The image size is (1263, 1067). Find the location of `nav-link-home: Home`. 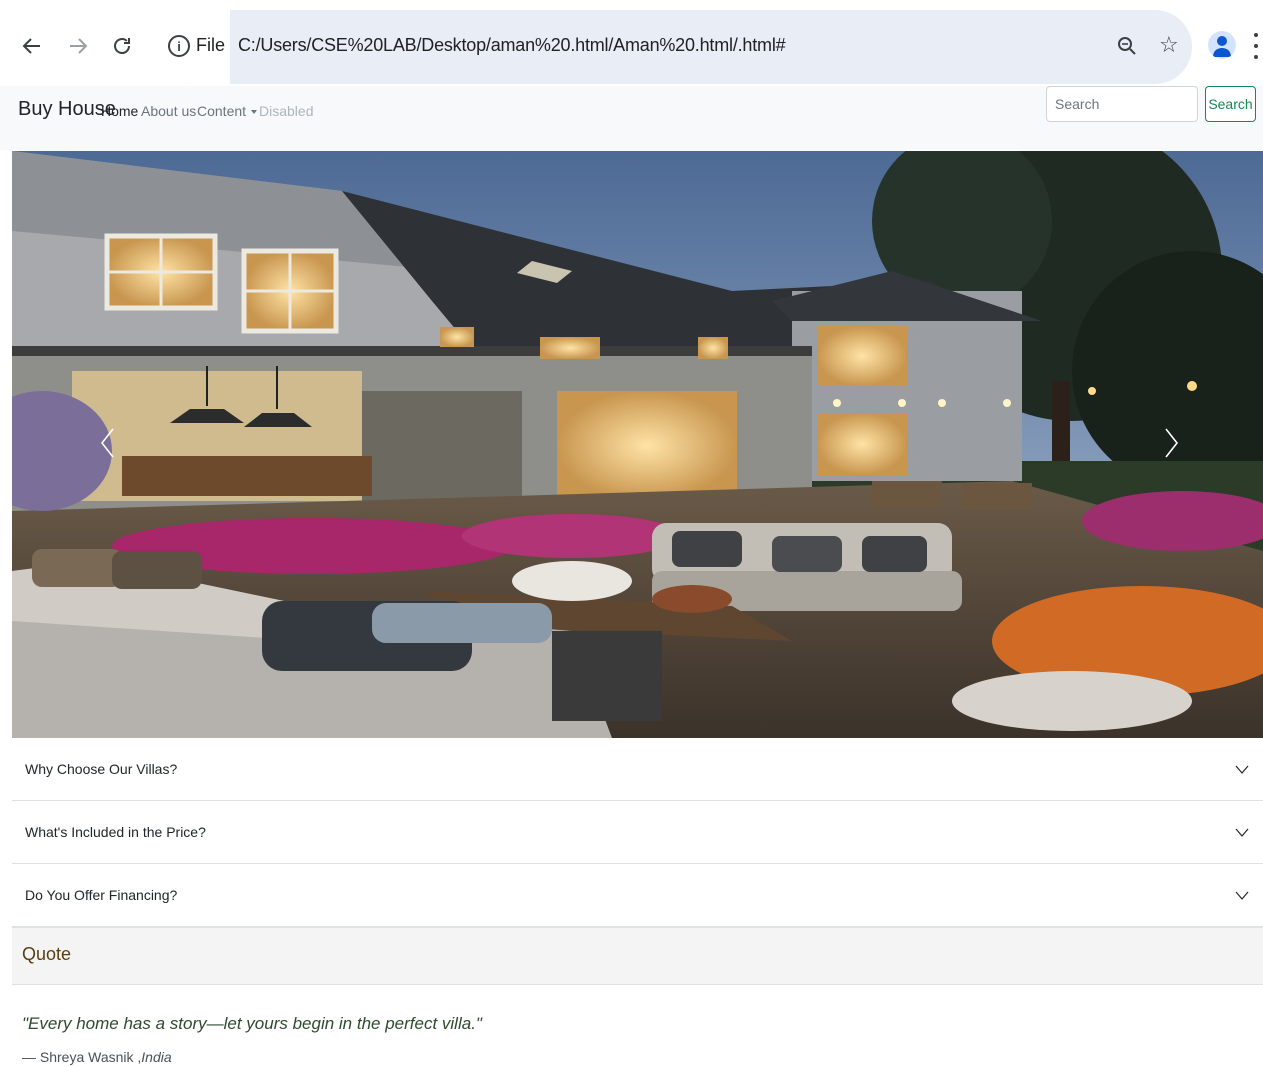

nav-link-home: Home is located at coordinates (119, 111).